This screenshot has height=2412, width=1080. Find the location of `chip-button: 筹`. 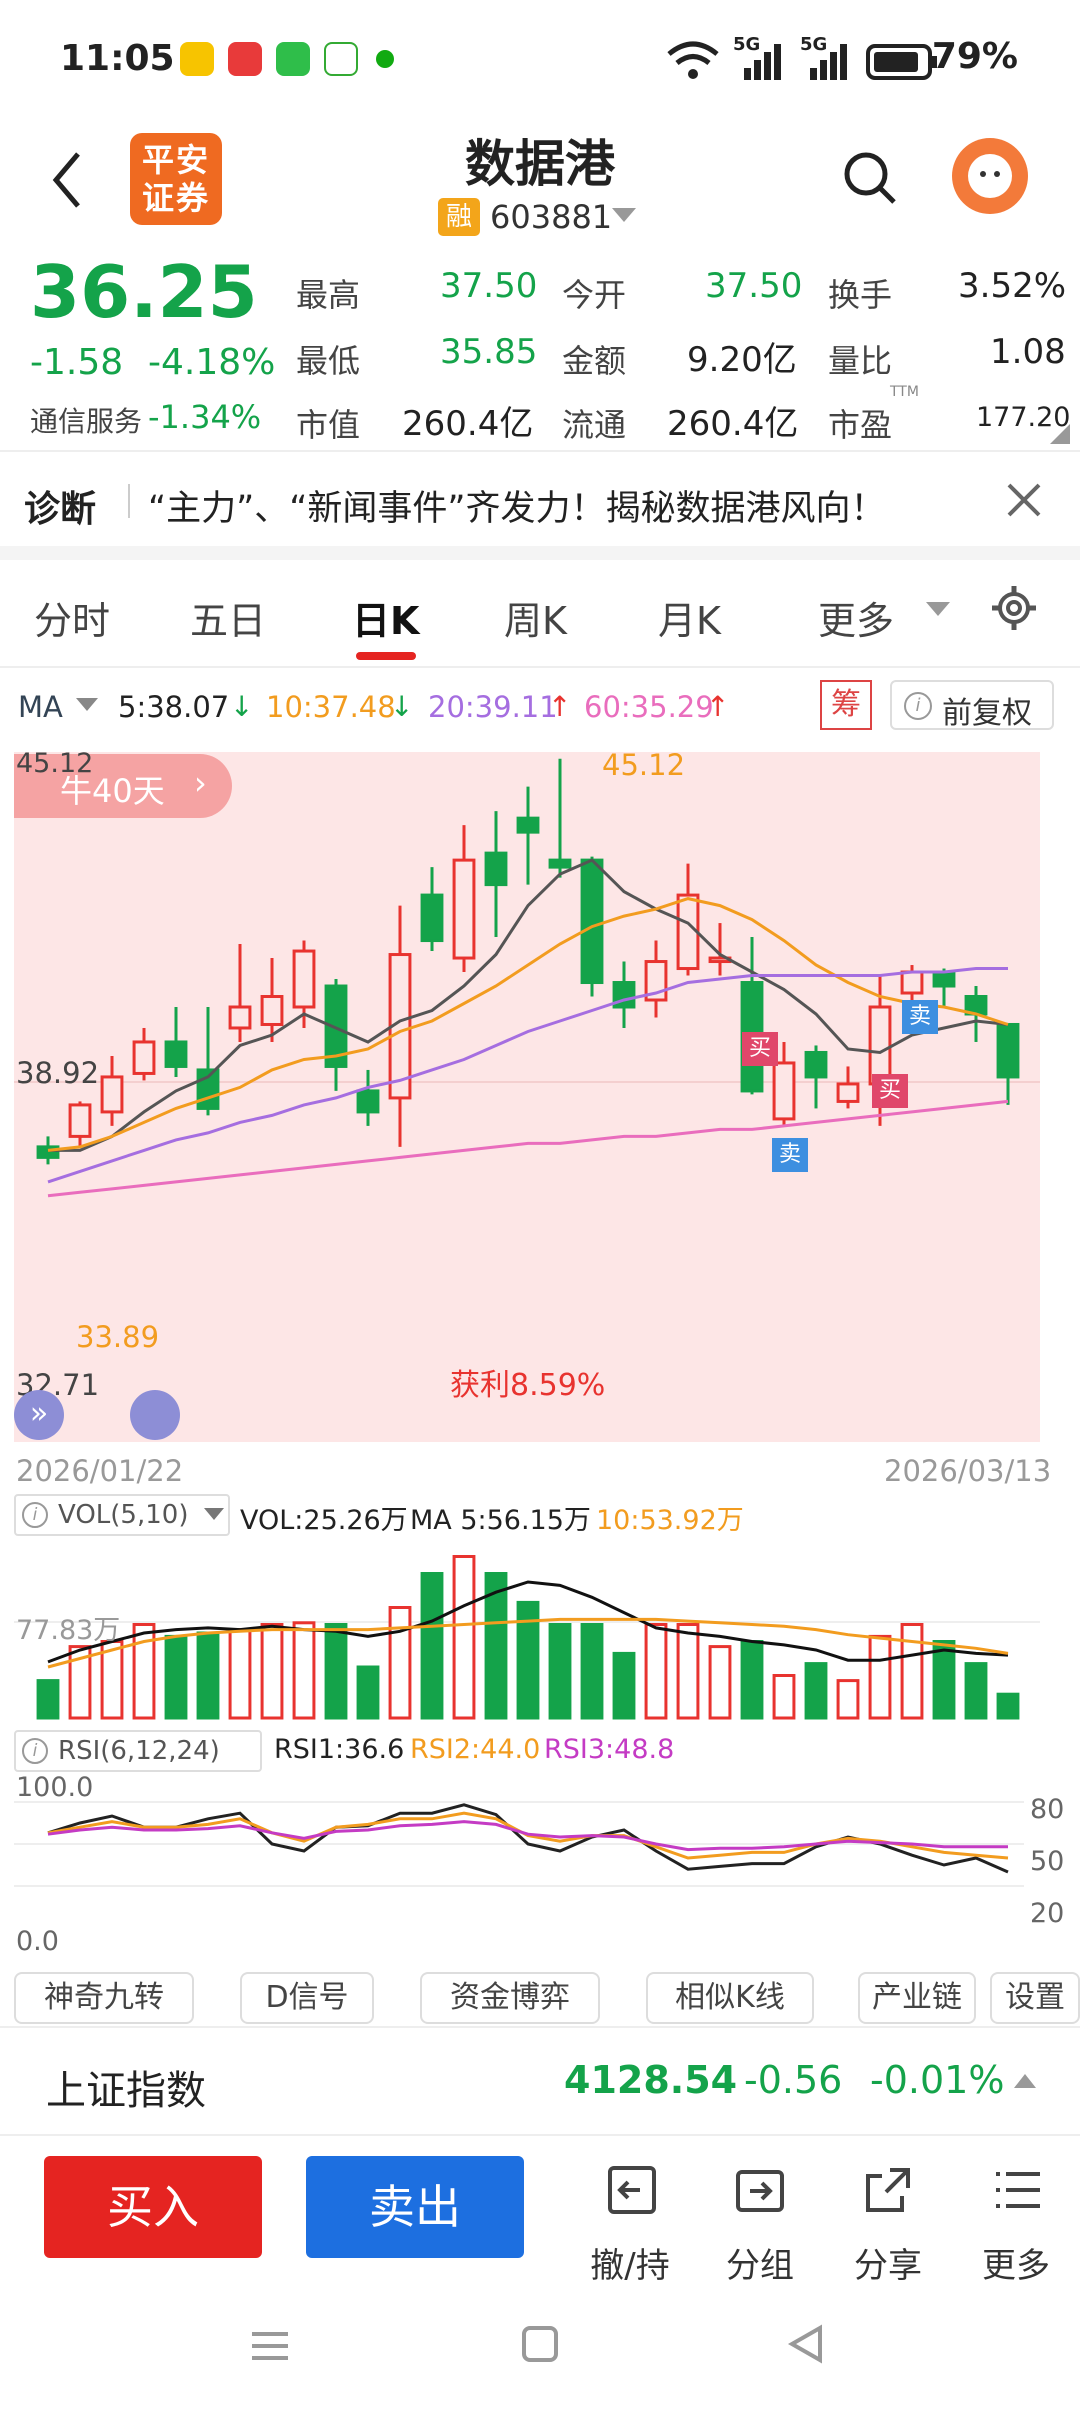

chip-button: 筹 is located at coordinates (846, 705).